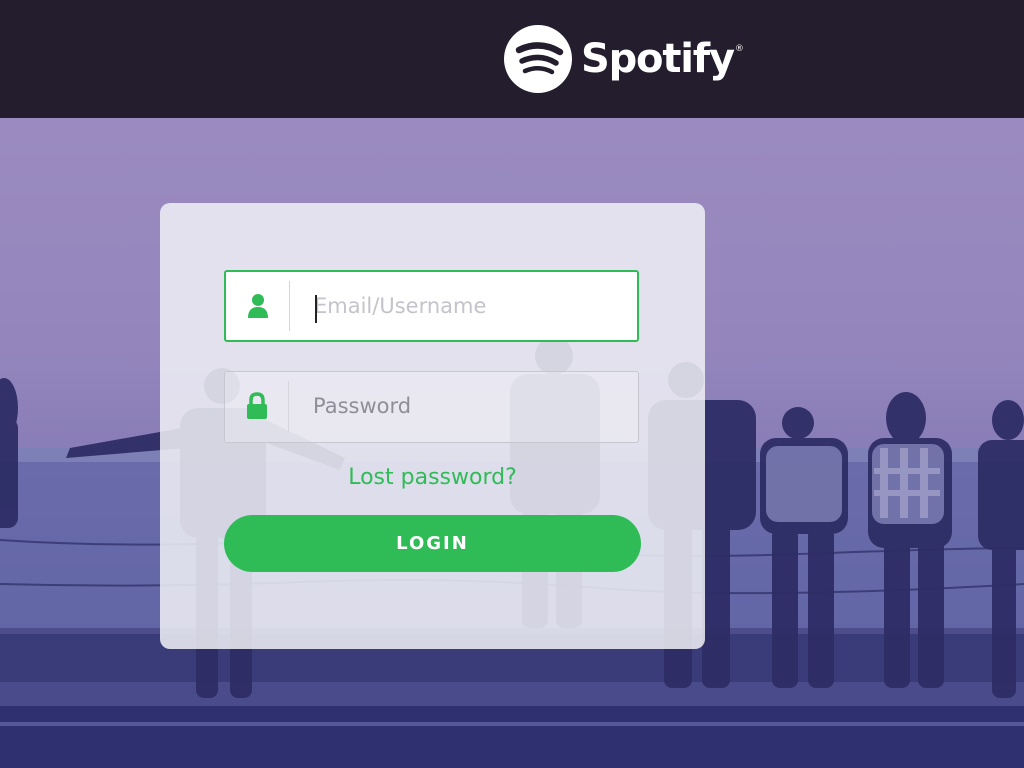 Image resolution: width=1024 pixels, height=768 pixels. I want to click on login-button: LOGIN, so click(432, 543).